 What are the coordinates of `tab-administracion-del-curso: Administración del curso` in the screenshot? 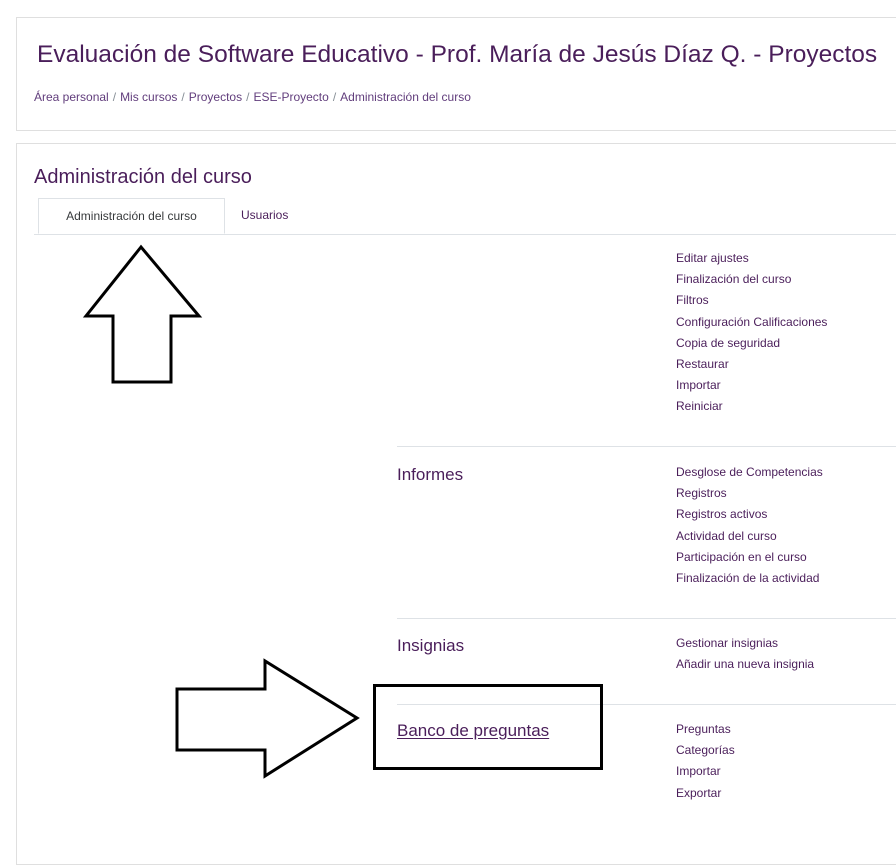 It's located at (131, 216).